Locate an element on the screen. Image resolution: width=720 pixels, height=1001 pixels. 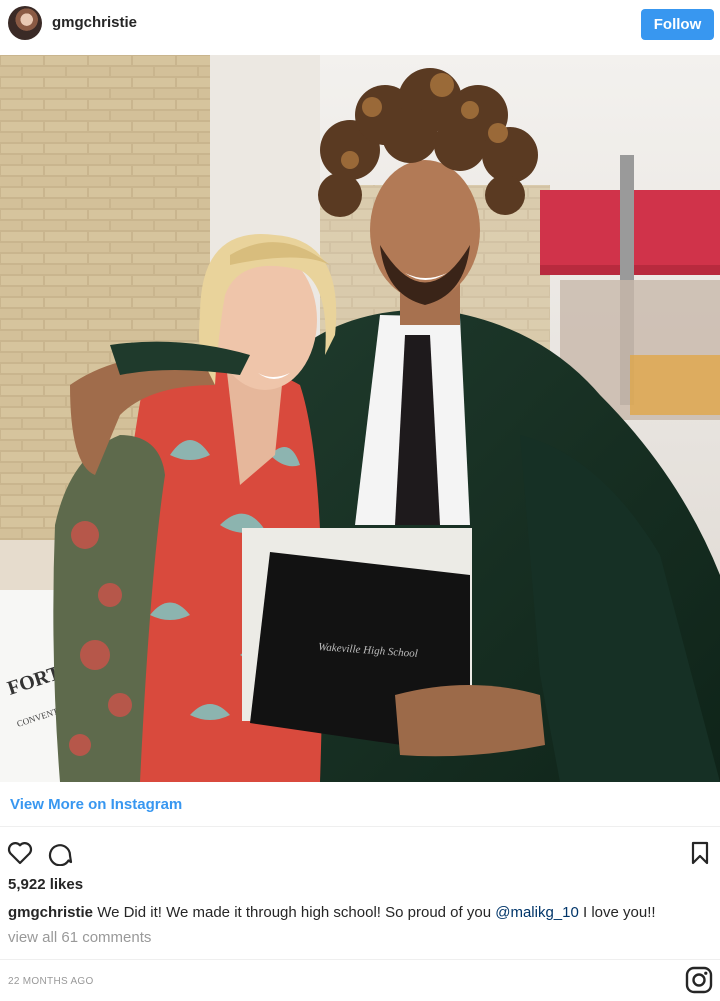
caption-mention: @malikg_10 is located at coordinates (537, 912).